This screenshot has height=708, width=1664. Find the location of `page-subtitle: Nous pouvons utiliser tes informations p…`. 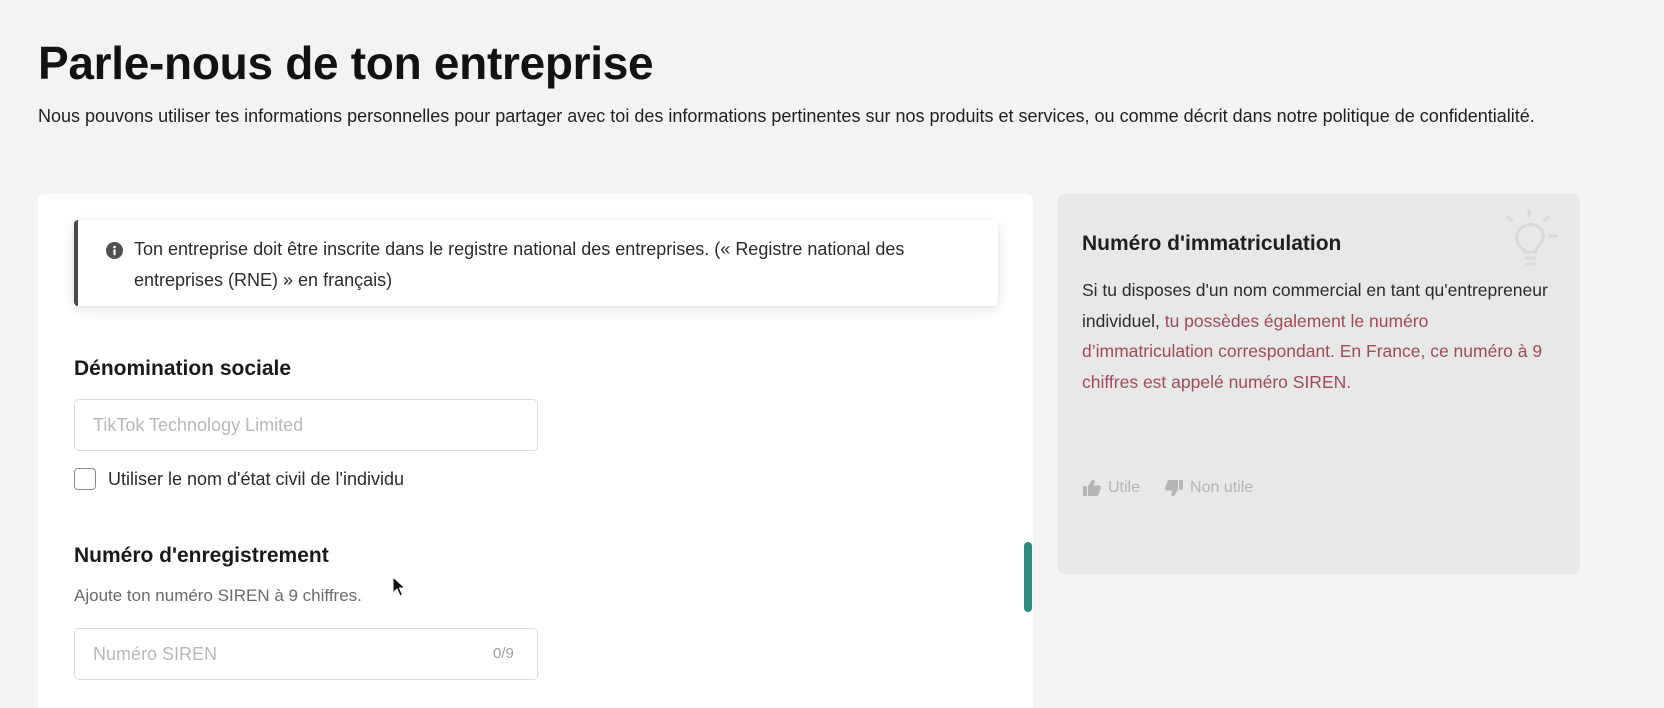

page-subtitle: Nous pouvons utiliser tes informations p… is located at coordinates (786, 116).